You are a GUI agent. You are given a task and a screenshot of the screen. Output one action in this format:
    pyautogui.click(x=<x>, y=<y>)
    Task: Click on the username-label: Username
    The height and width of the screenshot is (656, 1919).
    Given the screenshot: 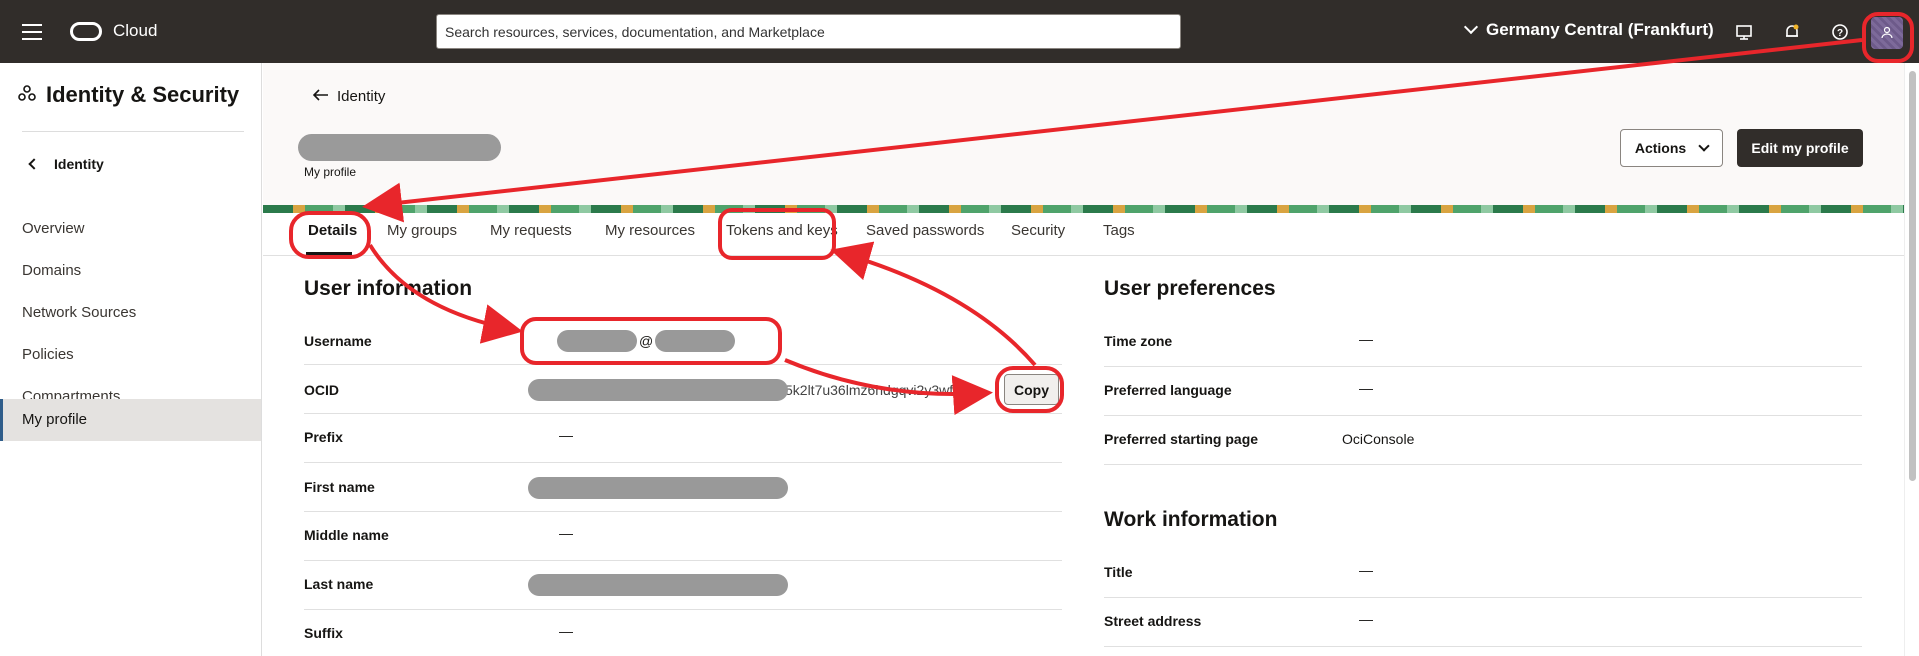 What is the action you would take?
    pyautogui.click(x=338, y=341)
    